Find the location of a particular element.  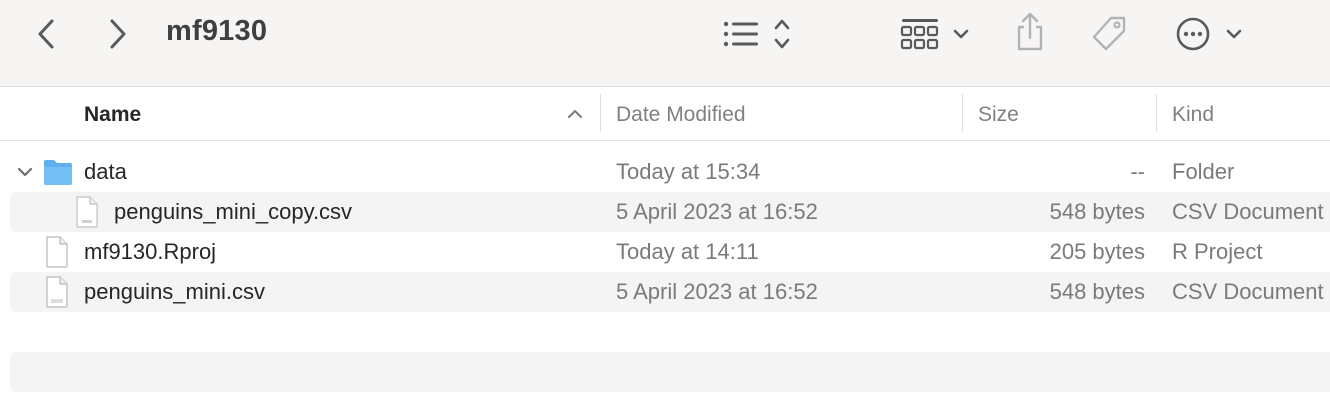

group-icon is located at coordinates (934, 34).